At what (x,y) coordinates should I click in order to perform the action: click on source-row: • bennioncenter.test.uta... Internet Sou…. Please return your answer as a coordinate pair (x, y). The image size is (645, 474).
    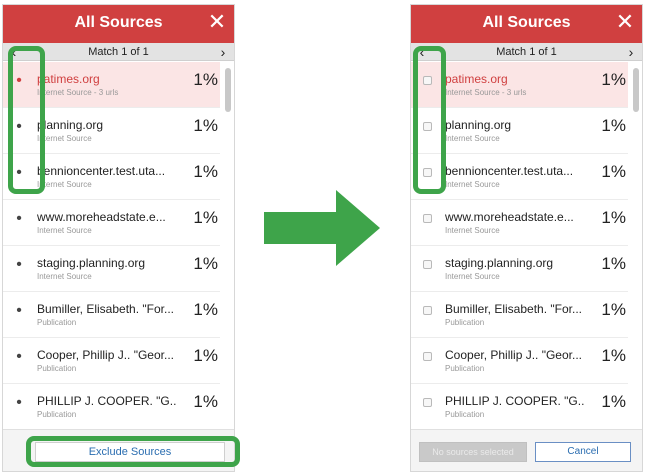
    Looking at the image, I should click on (111, 177).